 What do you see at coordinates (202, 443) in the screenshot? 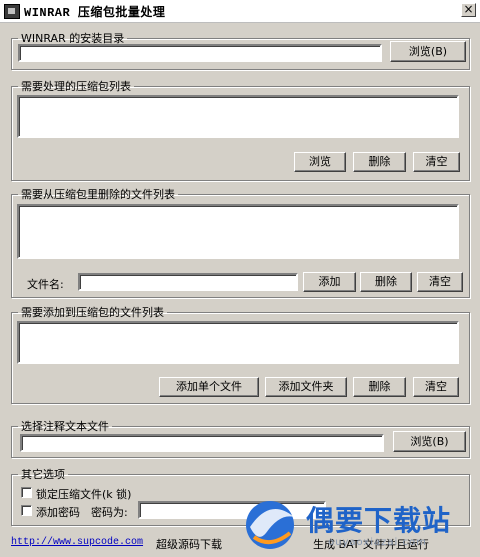
I see `comment-input` at bounding box center [202, 443].